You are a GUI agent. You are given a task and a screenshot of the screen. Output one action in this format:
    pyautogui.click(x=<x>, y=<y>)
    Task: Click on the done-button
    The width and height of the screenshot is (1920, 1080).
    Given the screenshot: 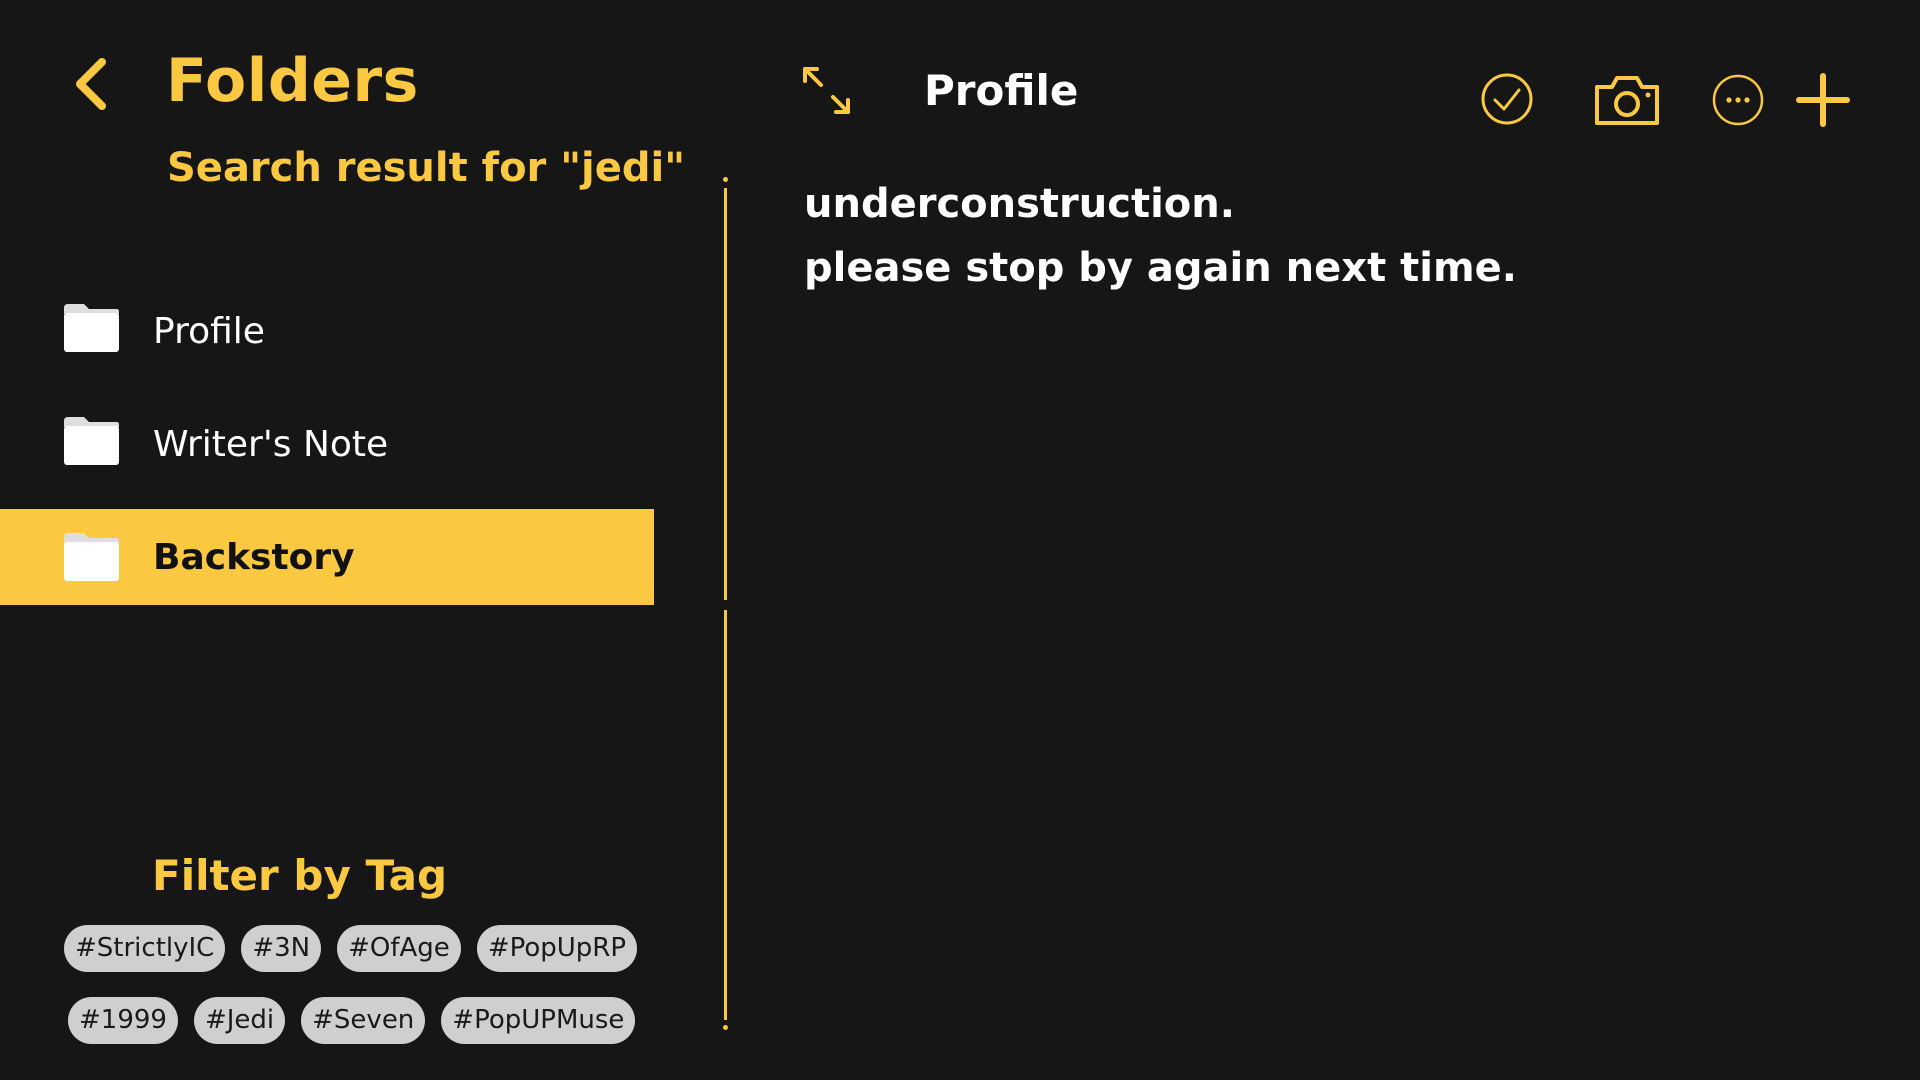 What is the action you would take?
    pyautogui.click(x=1507, y=99)
    